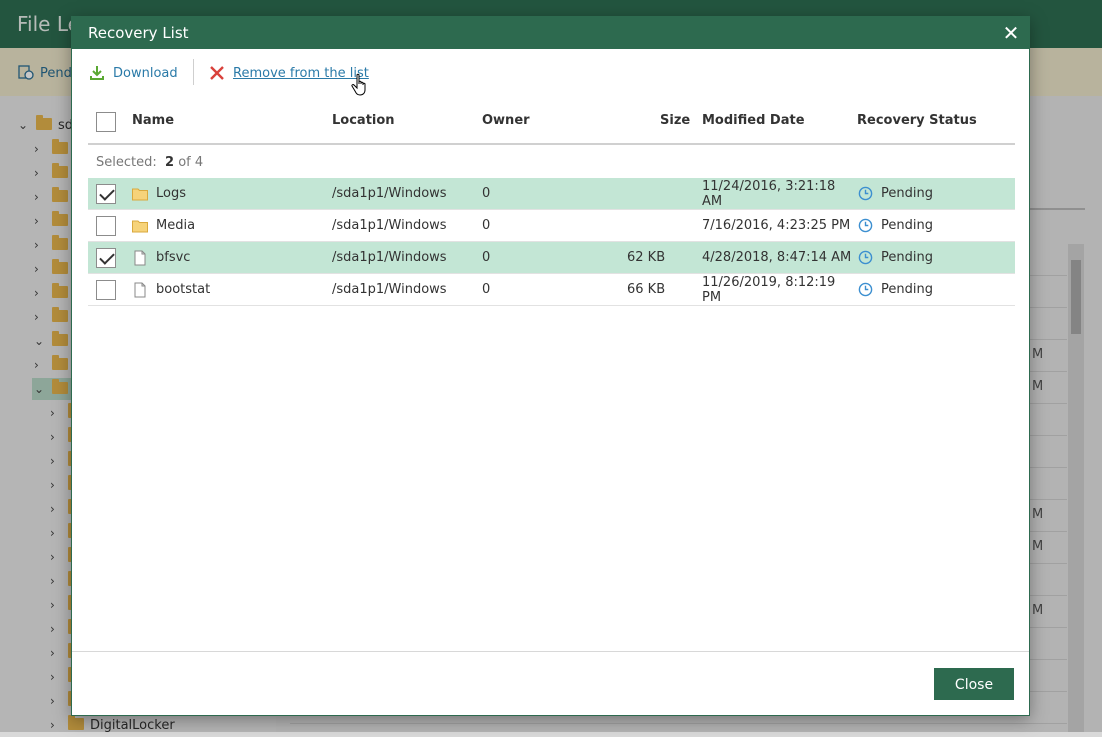 The image size is (1102, 737). What do you see at coordinates (145, 73) in the screenshot?
I see `download-label: Download` at bounding box center [145, 73].